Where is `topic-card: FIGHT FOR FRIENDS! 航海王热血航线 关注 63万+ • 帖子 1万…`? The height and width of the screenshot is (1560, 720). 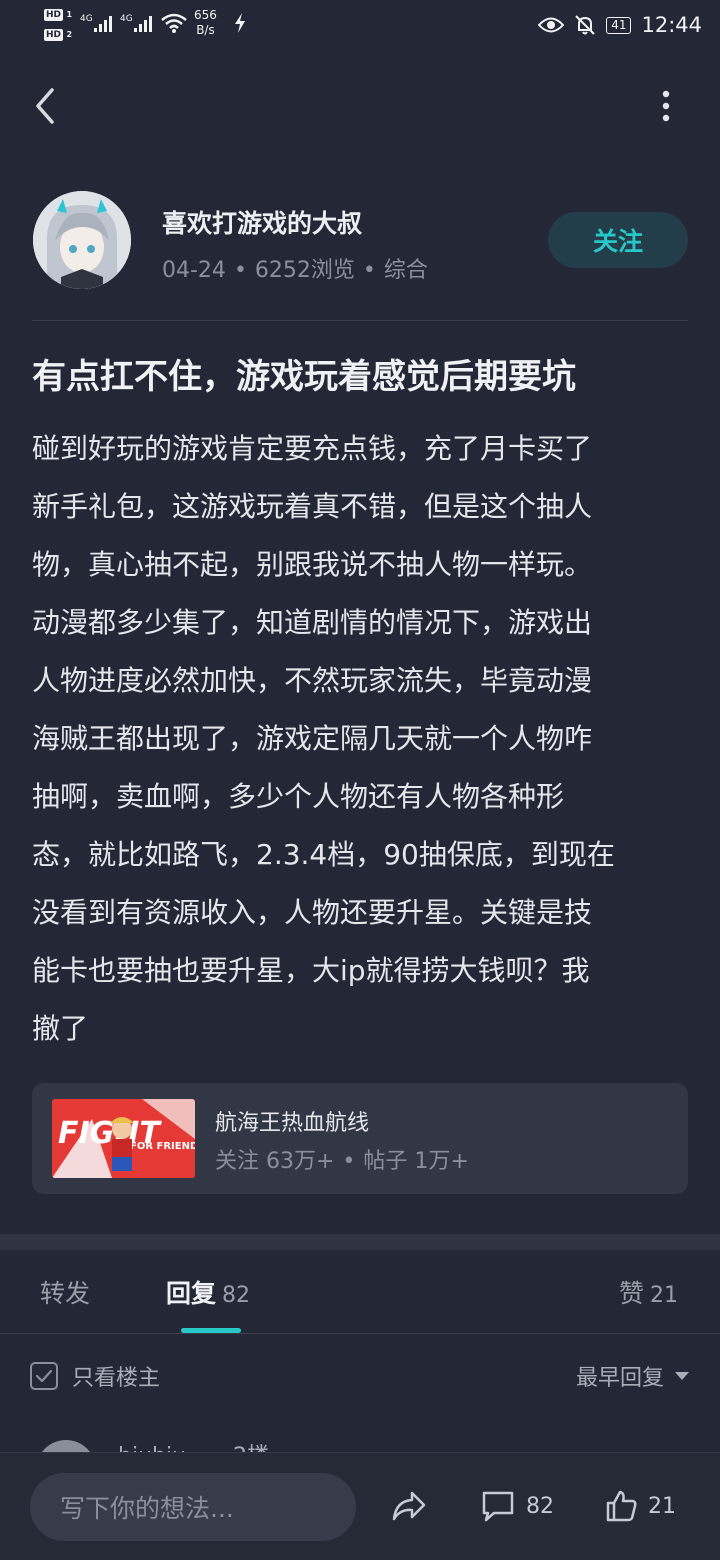 topic-card: FIGHT FOR FRIENDS! 航海王热血航线 关注 63万+ • 帖子 1万… is located at coordinates (360, 1138).